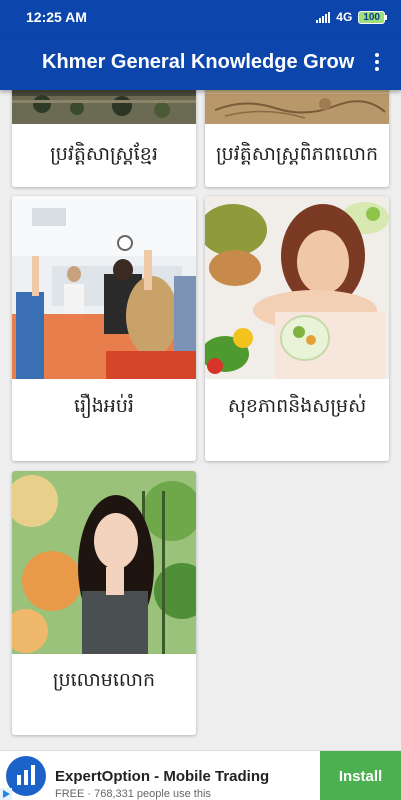 The height and width of the screenshot is (800, 401). I want to click on card-label: សុខភាពនិងសម្រស់, so click(297, 406).